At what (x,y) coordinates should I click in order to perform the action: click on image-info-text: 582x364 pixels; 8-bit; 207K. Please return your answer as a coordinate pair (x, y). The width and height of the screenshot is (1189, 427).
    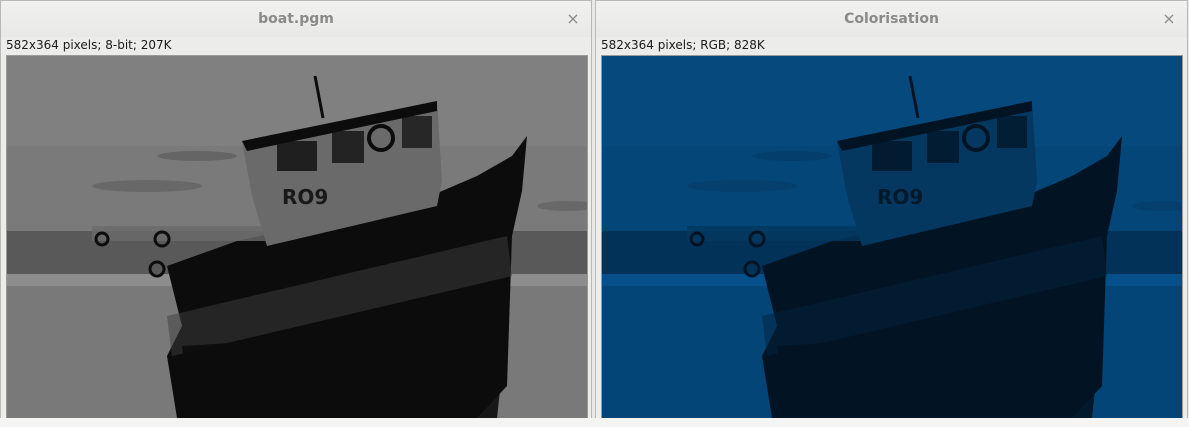
    Looking at the image, I should click on (89, 45).